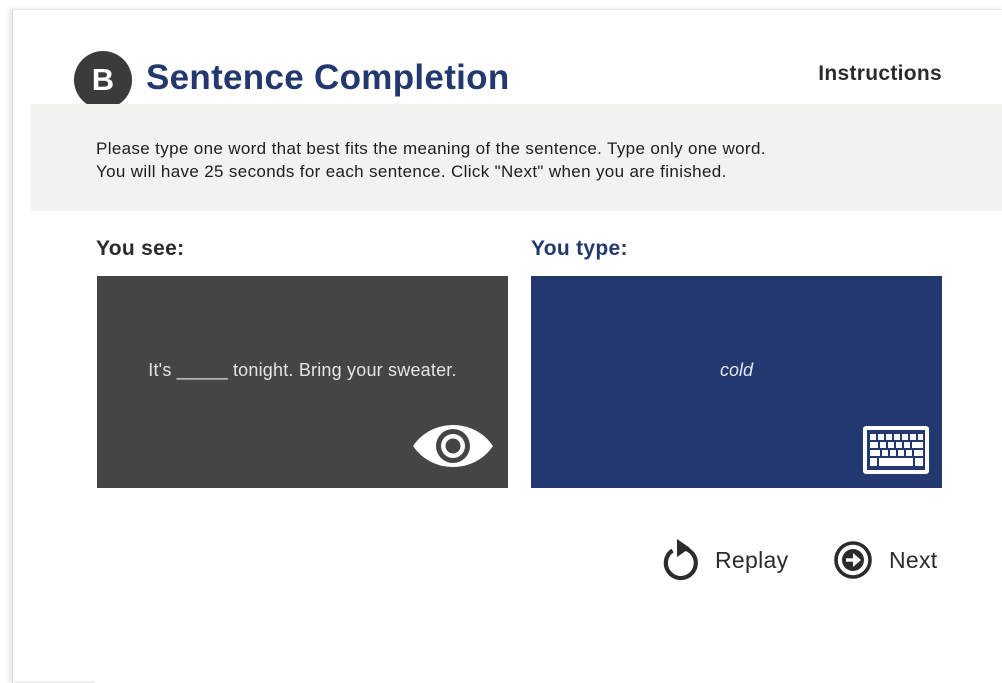  Describe the element at coordinates (736, 382) in the screenshot. I see `you-type-panel: cold` at that location.